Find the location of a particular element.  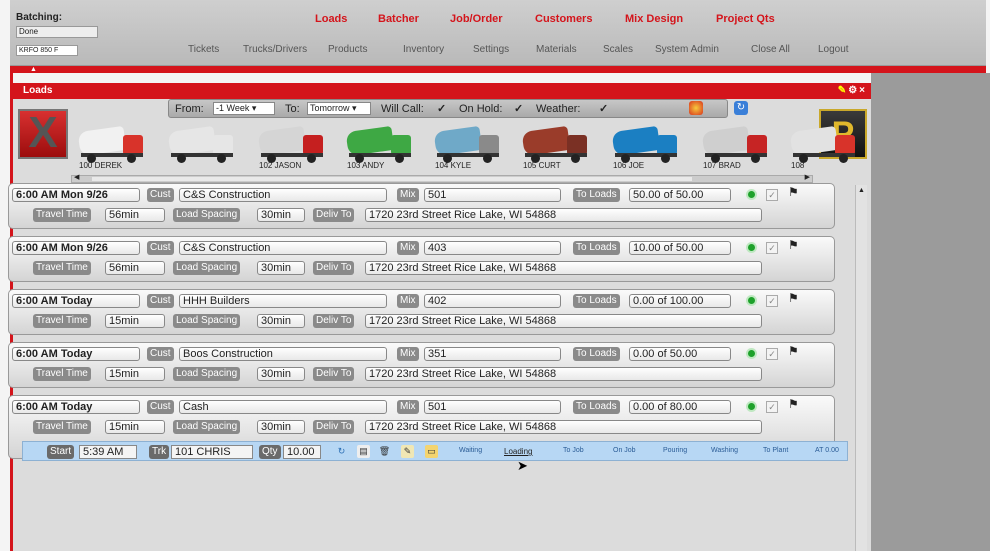

menu-loads: Loads is located at coordinates (331, 19).